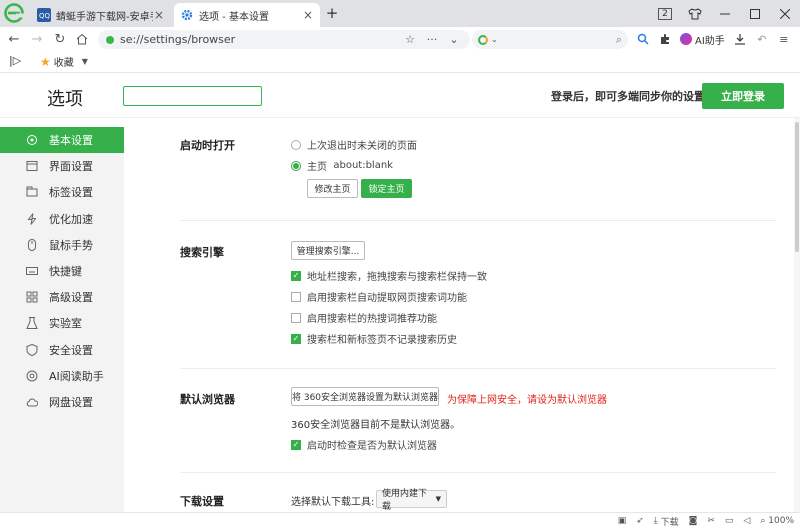 The image size is (800, 529). What do you see at coordinates (432, 39) in the screenshot?
I see `more-dots-icon: ···` at bounding box center [432, 39].